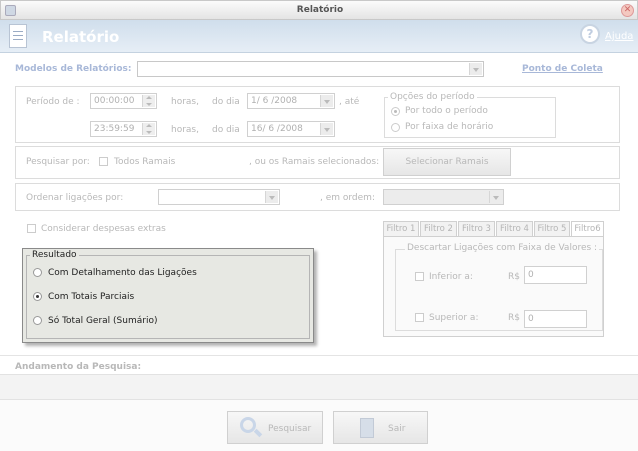  I want to click on lower-bound-label: Inferior a:, so click(451, 277).